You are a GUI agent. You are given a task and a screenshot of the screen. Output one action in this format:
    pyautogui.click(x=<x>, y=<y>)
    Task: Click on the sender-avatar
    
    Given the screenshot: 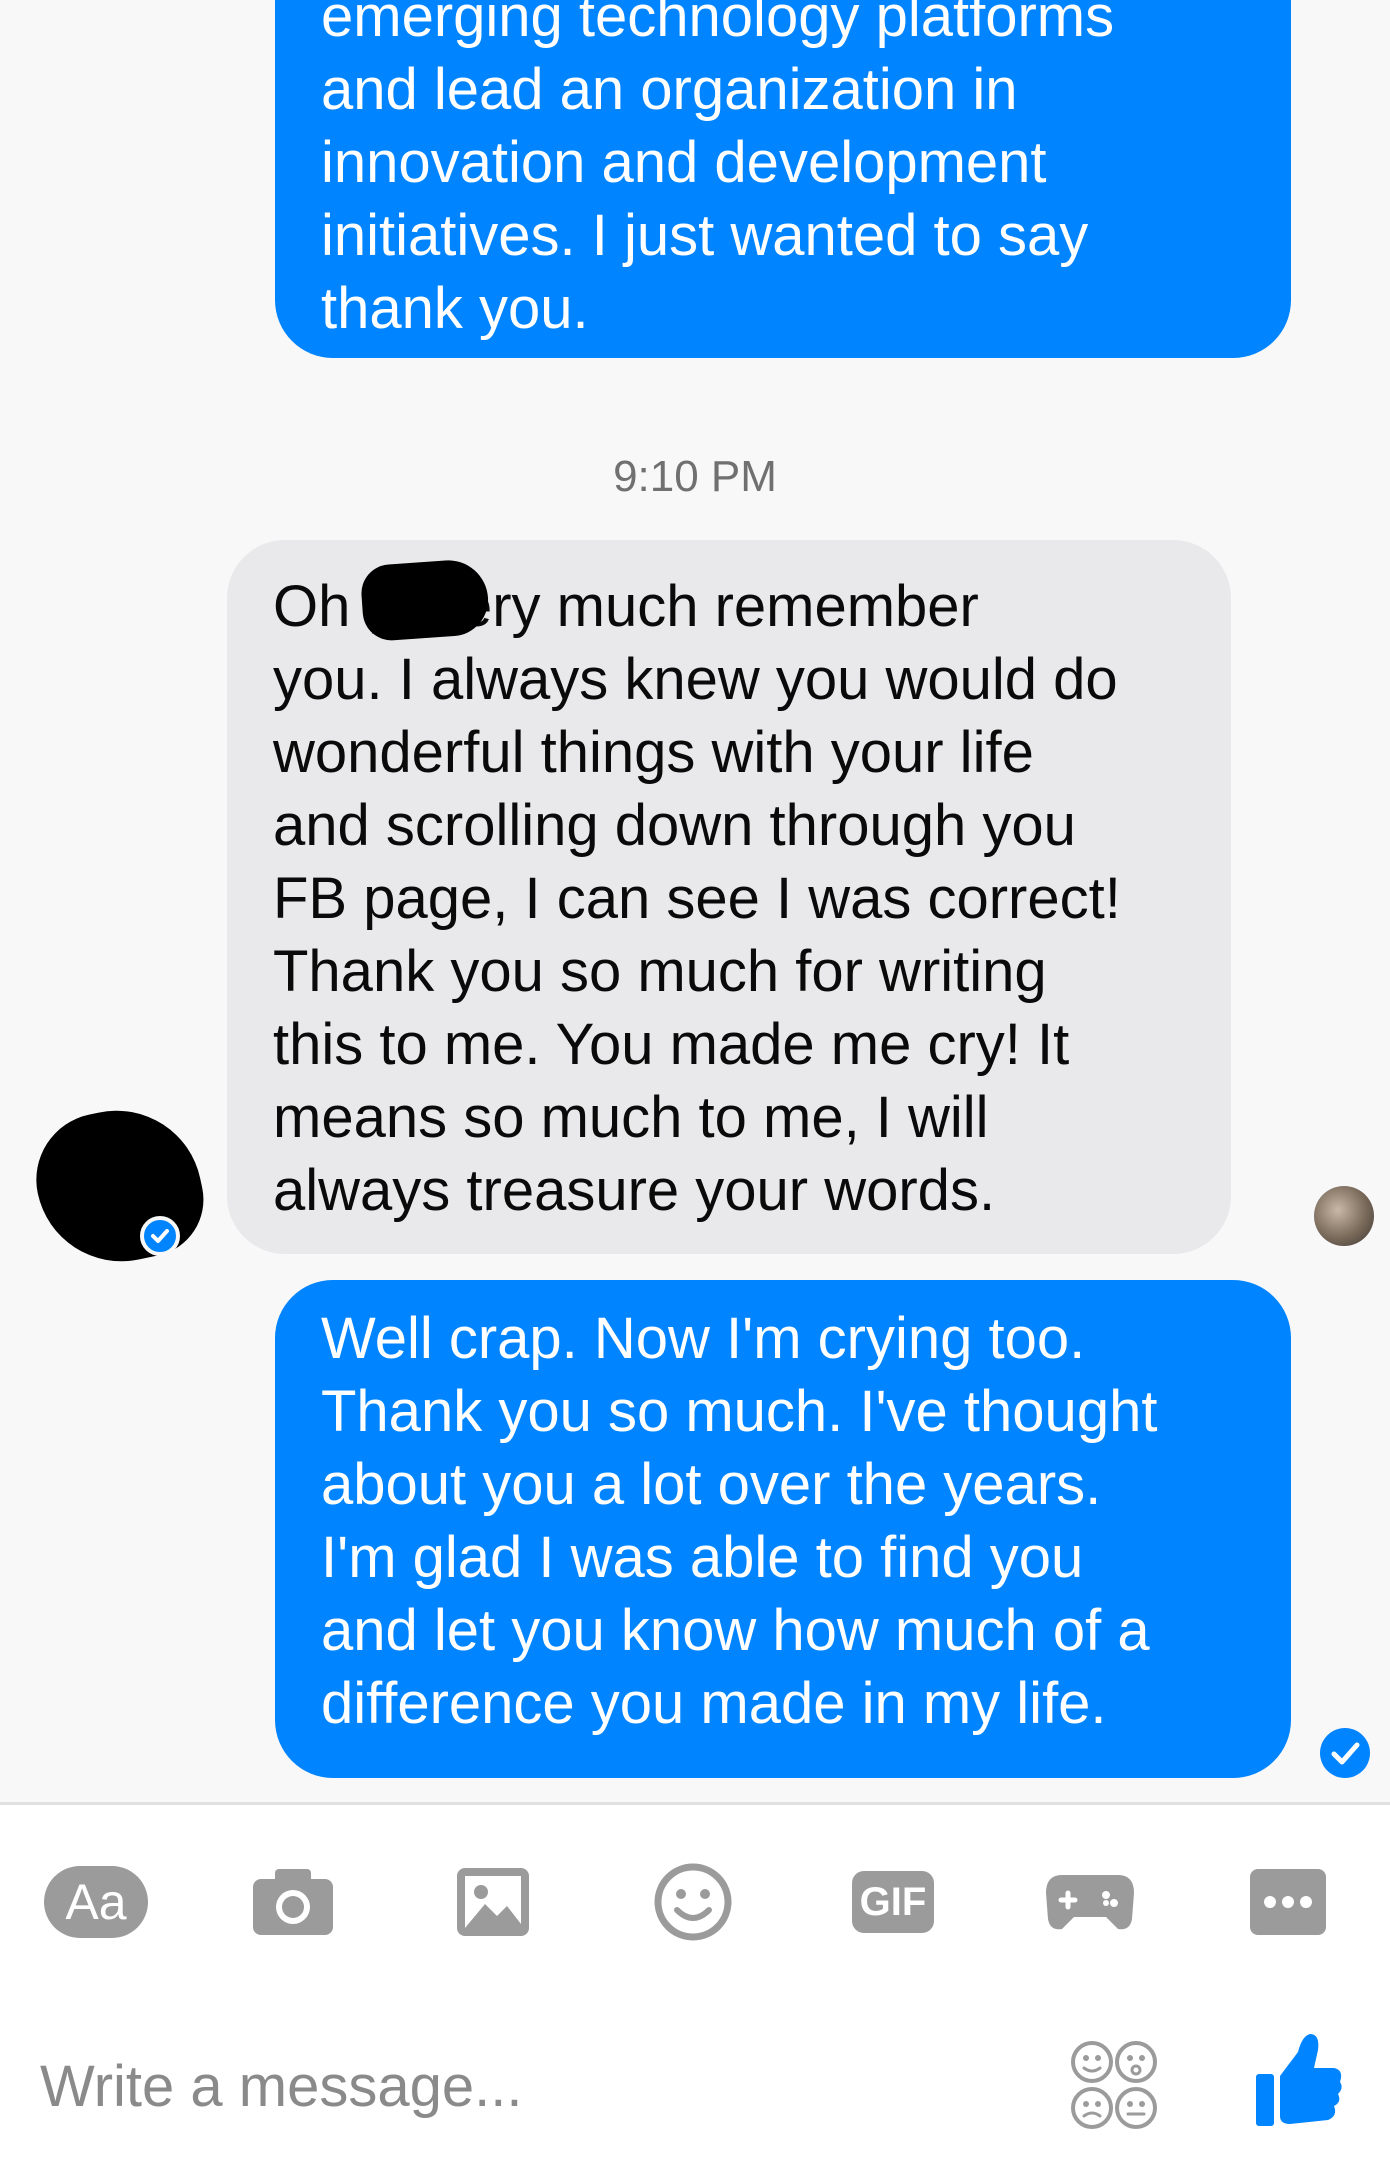 What is the action you would take?
    pyautogui.click(x=119, y=1186)
    